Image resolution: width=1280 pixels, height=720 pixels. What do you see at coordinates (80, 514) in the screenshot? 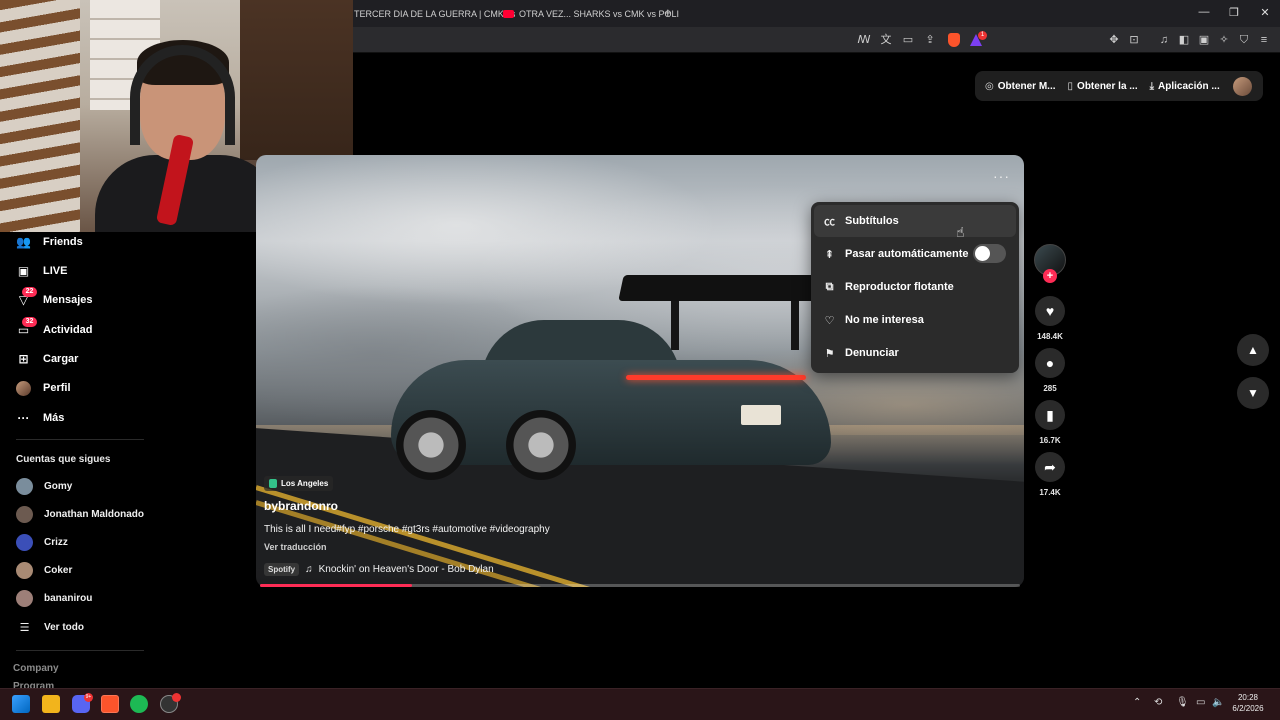
I see `following-item: Jonathan Maldonado` at bounding box center [80, 514].